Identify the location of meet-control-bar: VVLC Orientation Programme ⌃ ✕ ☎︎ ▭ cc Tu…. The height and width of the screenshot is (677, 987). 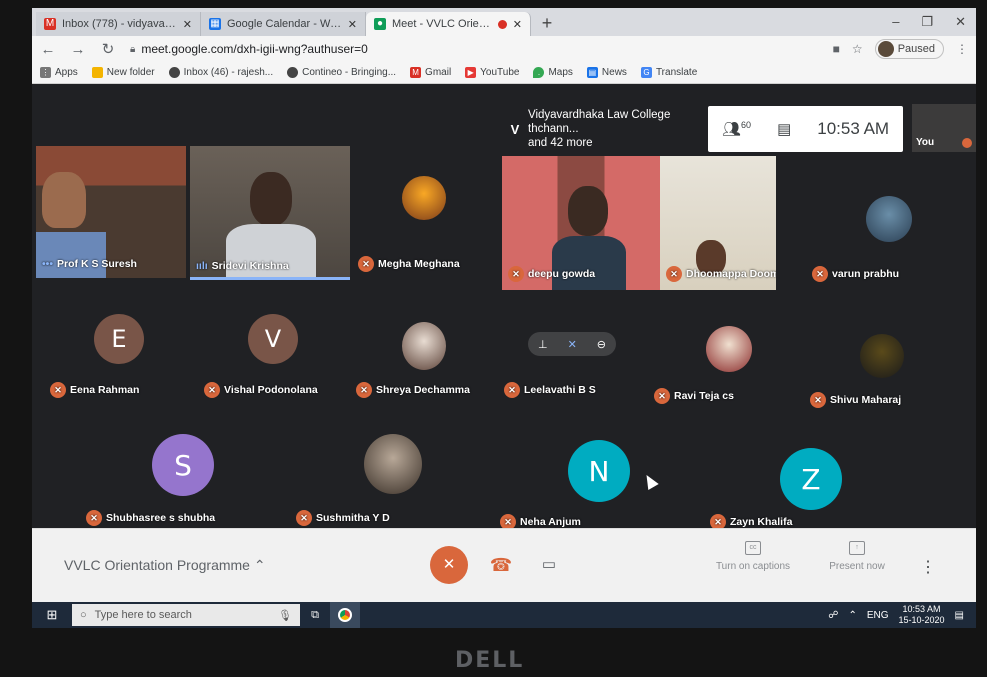
(504, 565).